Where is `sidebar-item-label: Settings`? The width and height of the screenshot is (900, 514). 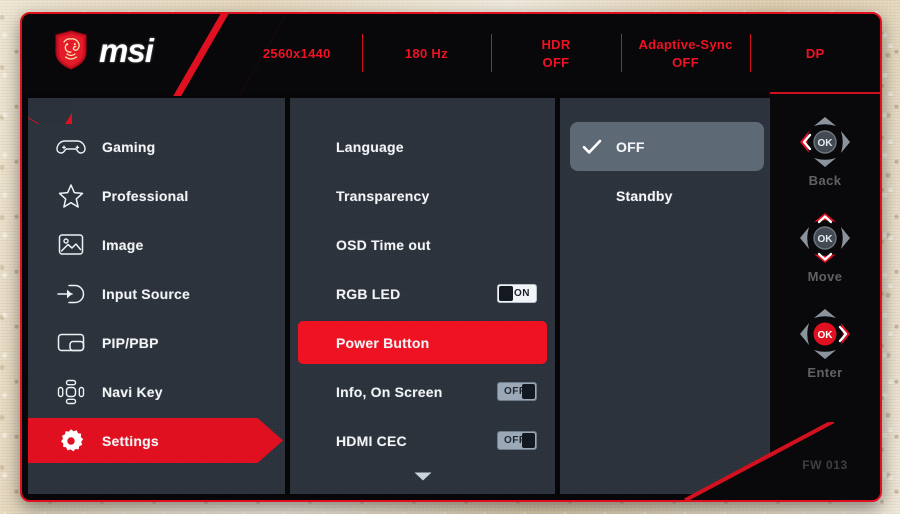 sidebar-item-label: Settings is located at coordinates (130, 440).